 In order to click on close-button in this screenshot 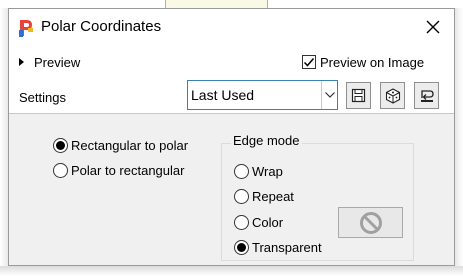, I will do `click(433, 27)`.